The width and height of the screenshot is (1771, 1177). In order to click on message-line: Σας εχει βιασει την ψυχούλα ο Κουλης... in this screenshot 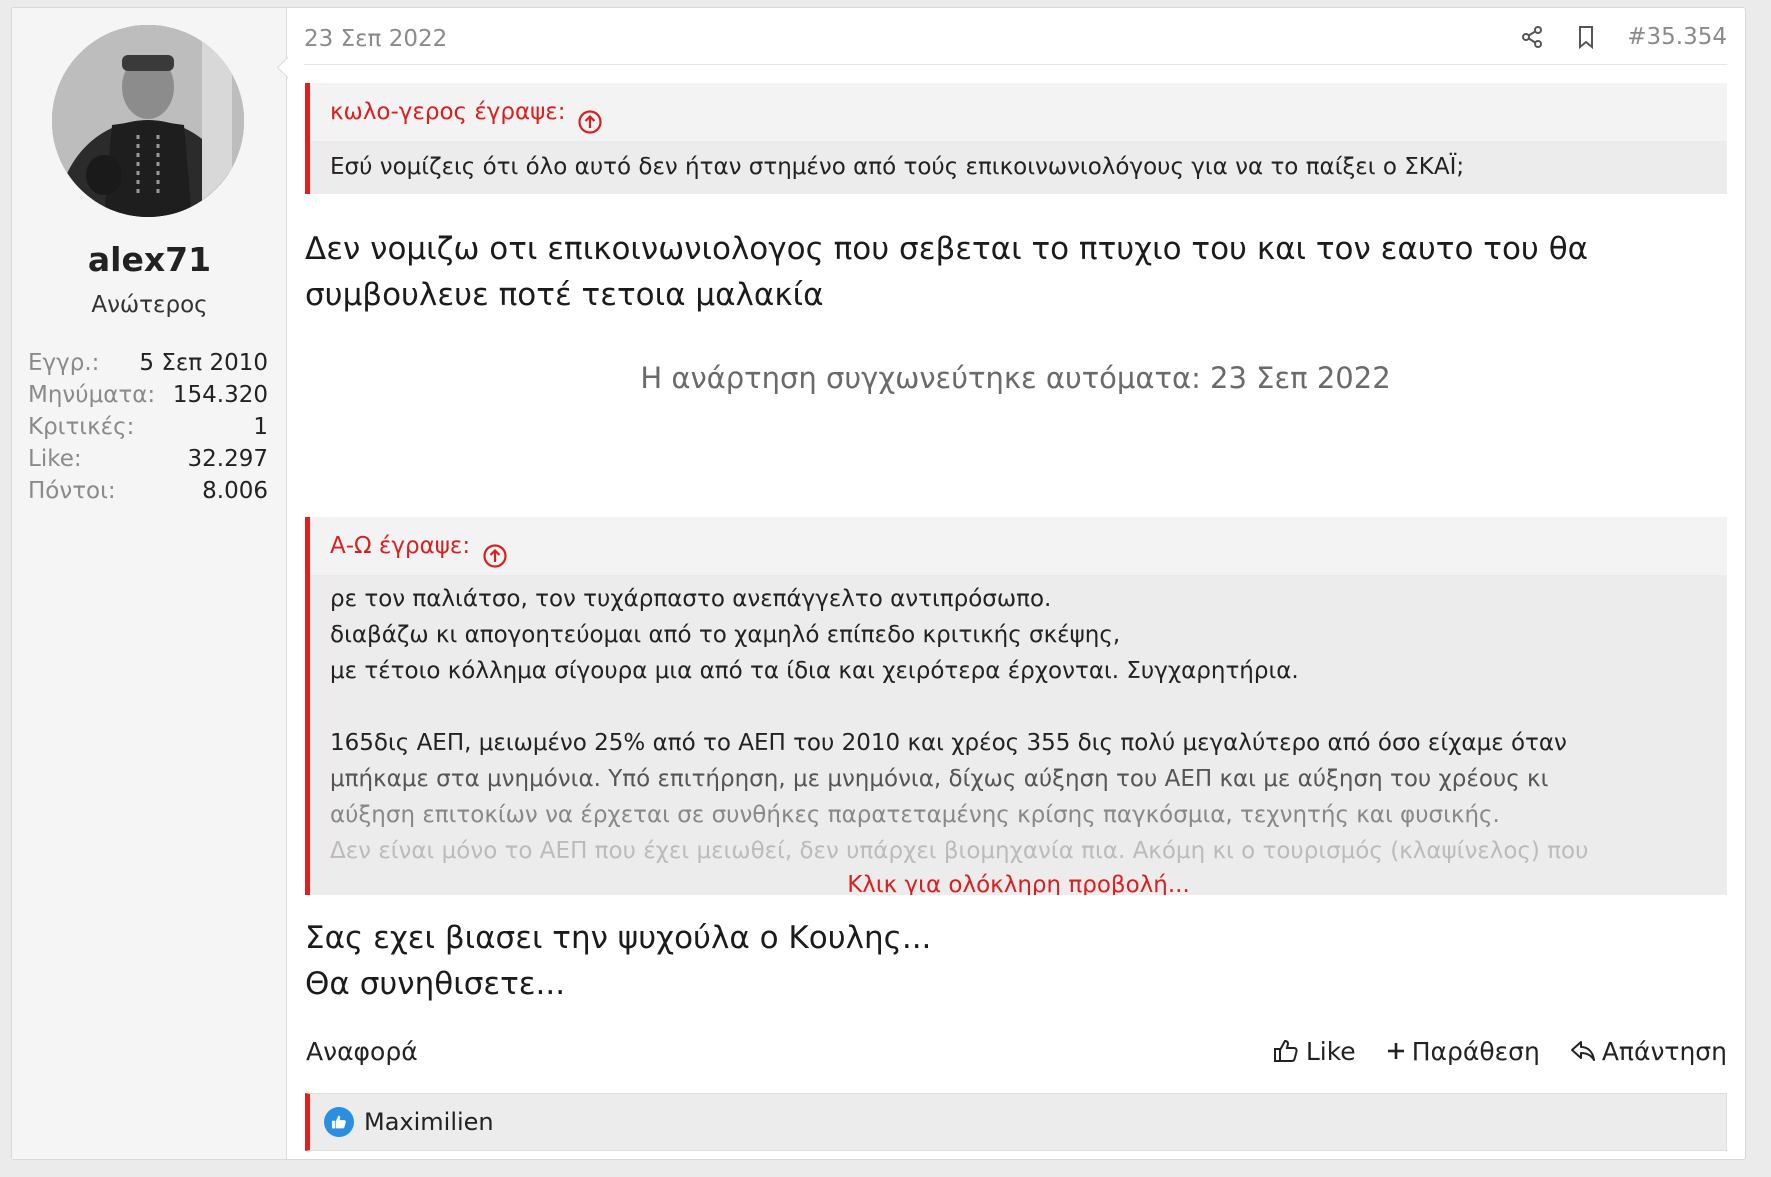, I will do `click(618, 938)`.